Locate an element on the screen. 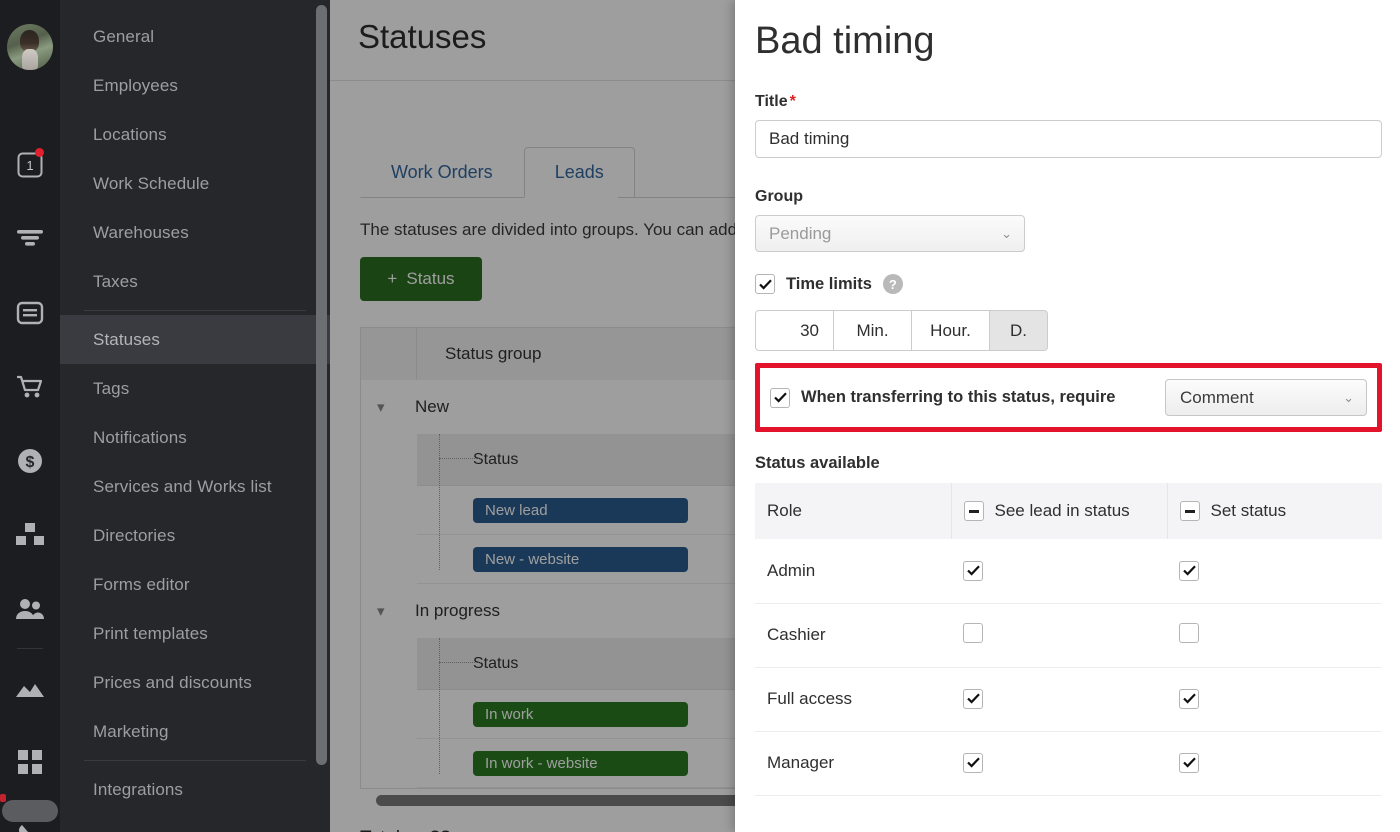 The image size is (1400, 832). people-icon is located at coordinates (30, 609).